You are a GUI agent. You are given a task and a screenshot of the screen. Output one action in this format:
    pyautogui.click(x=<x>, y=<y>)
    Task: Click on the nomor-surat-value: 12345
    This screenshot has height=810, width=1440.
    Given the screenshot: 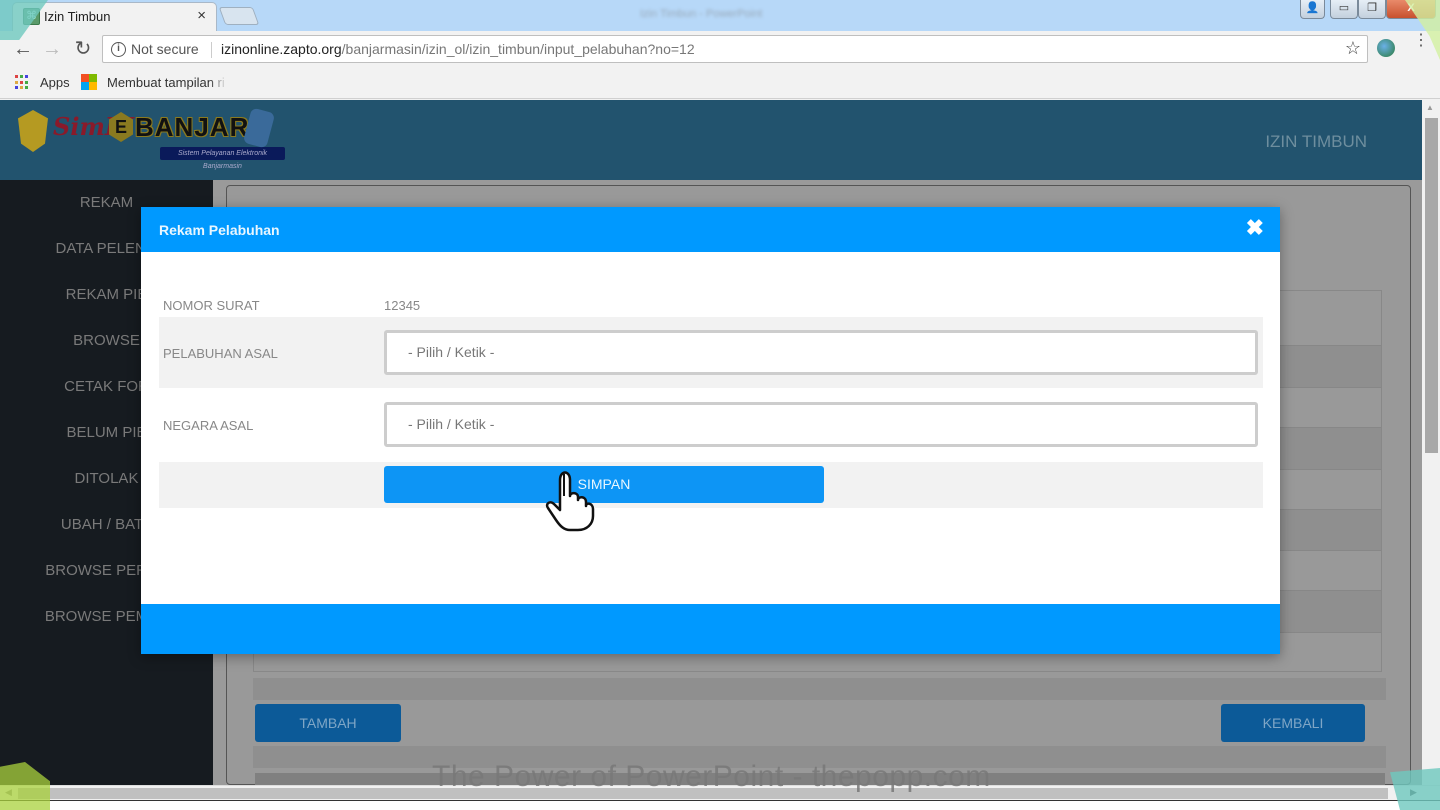 What is the action you would take?
    pyautogui.click(x=402, y=305)
    